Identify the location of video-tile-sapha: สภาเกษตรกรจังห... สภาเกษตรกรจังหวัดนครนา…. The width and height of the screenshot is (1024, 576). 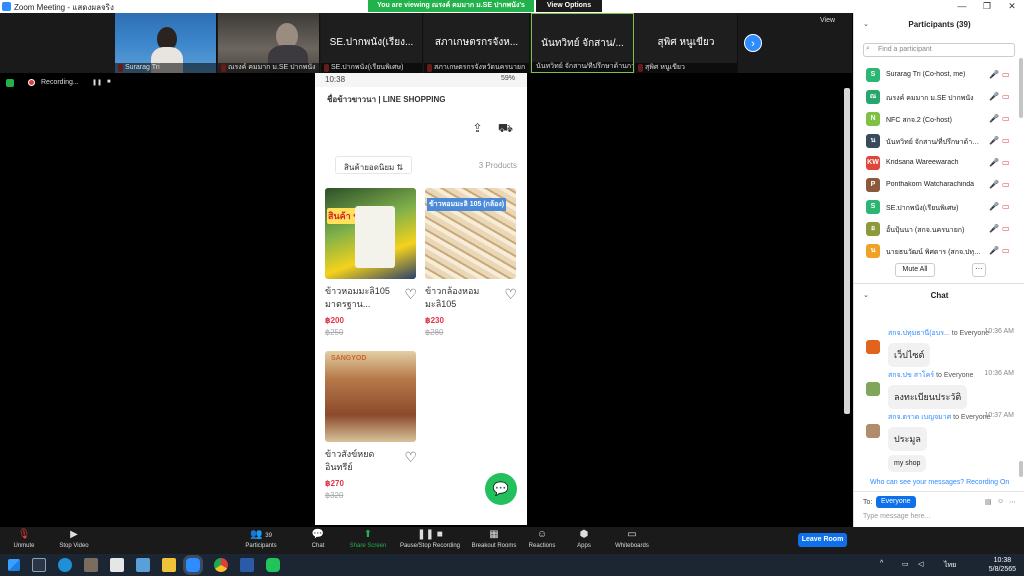
(477, 43).